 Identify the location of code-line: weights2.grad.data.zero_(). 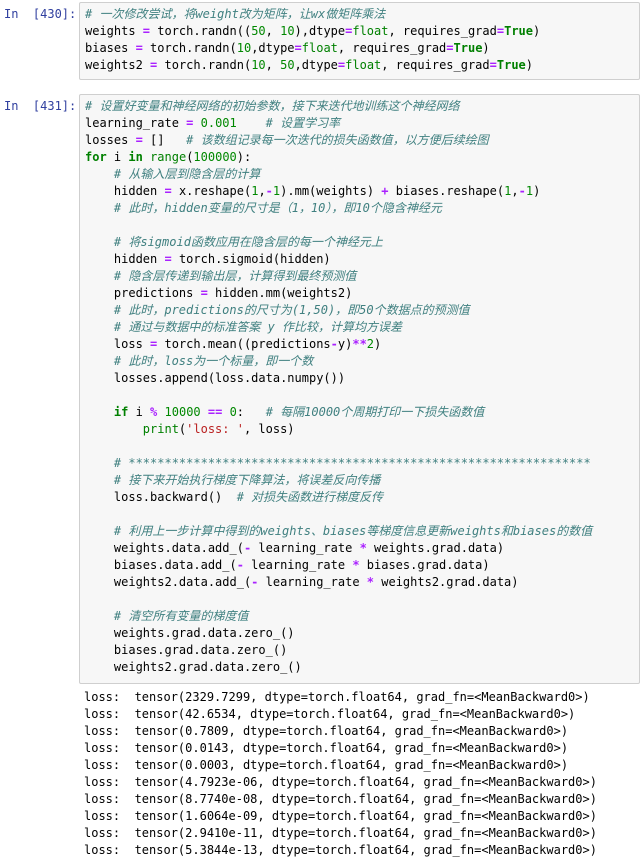
(338, 667).